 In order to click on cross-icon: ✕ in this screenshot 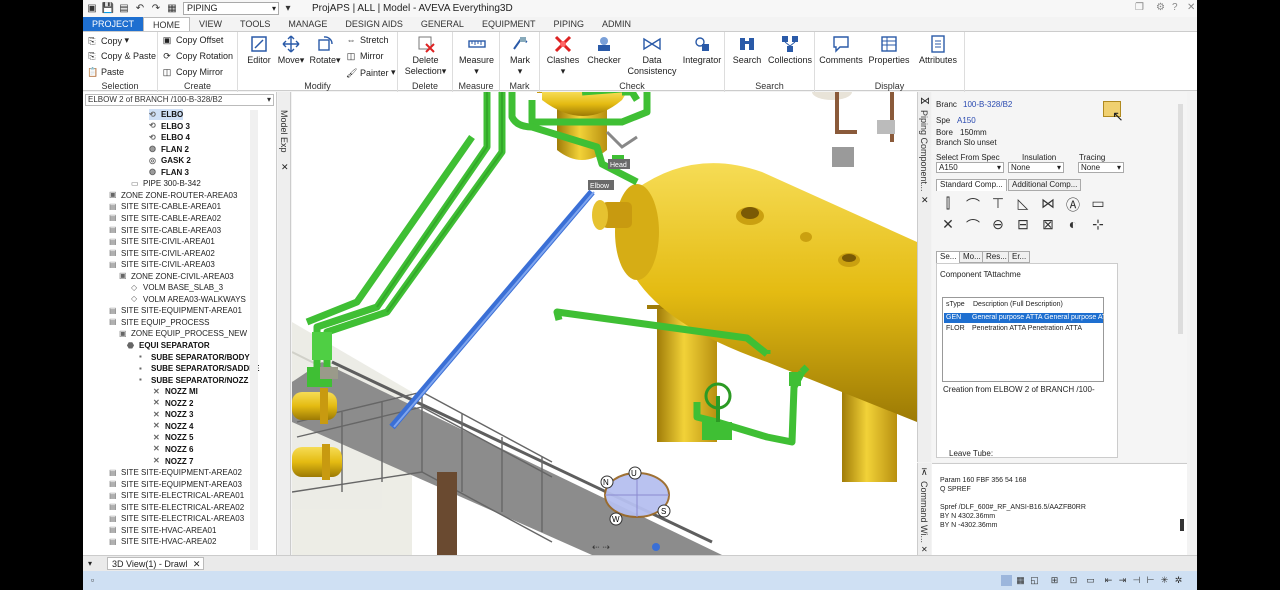, I will do `click(948, 225)`.